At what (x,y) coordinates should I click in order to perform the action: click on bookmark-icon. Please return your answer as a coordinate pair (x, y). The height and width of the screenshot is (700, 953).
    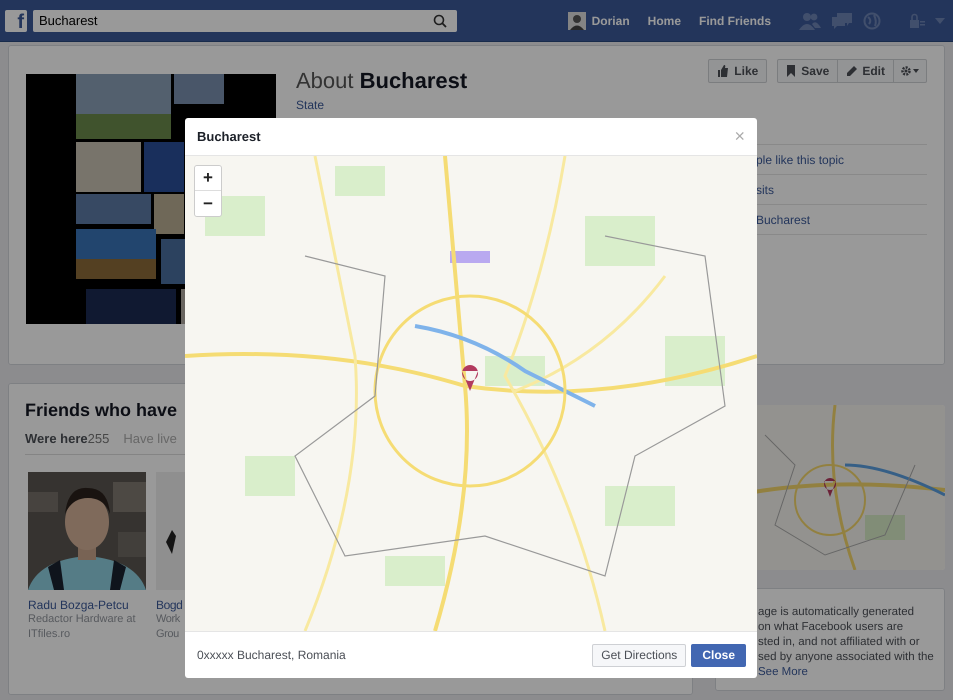
    Looking at the image, I should click on (791, 71).